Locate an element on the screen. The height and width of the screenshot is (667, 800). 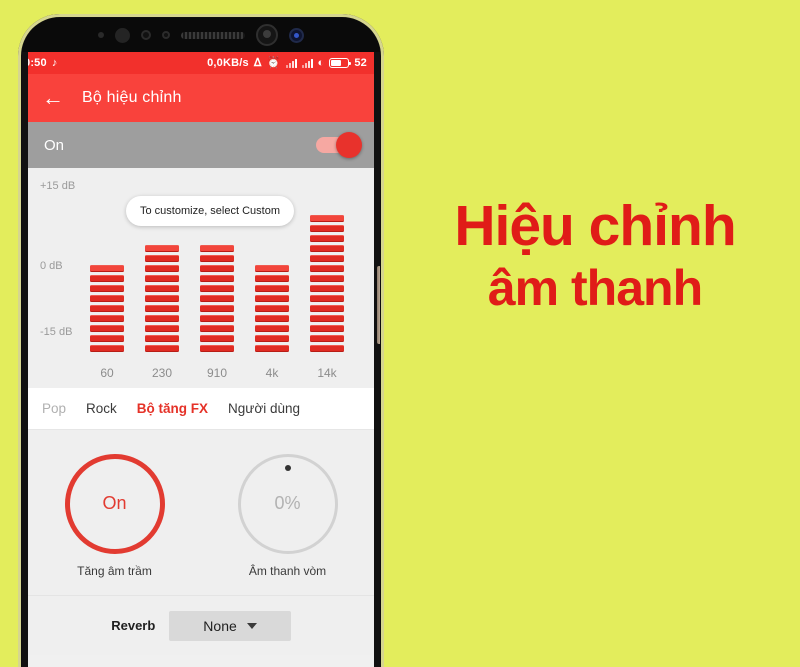
chevron-down-icon is located at coordinates (251, 625).